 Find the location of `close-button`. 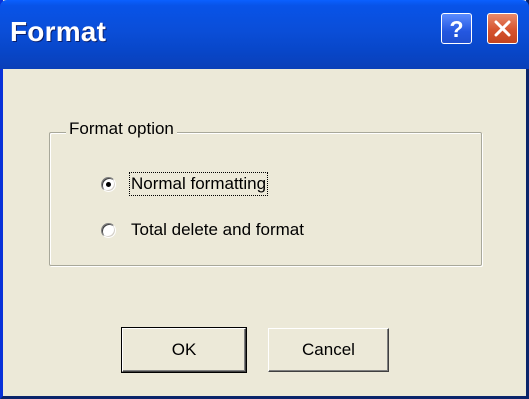

close-button is located at coordinates (502, 28).